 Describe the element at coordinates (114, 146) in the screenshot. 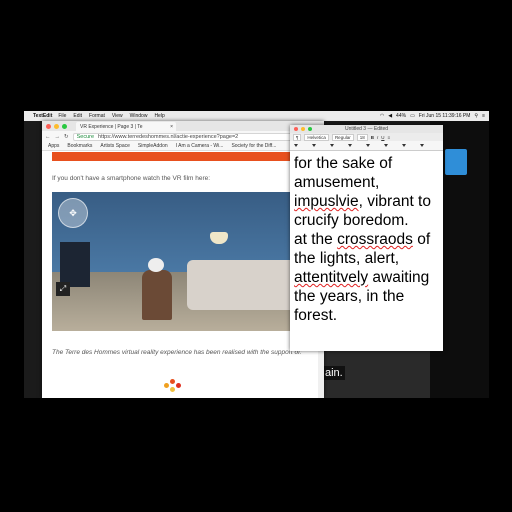

I see `bookmark-artists-space: Artists Space` at that location.